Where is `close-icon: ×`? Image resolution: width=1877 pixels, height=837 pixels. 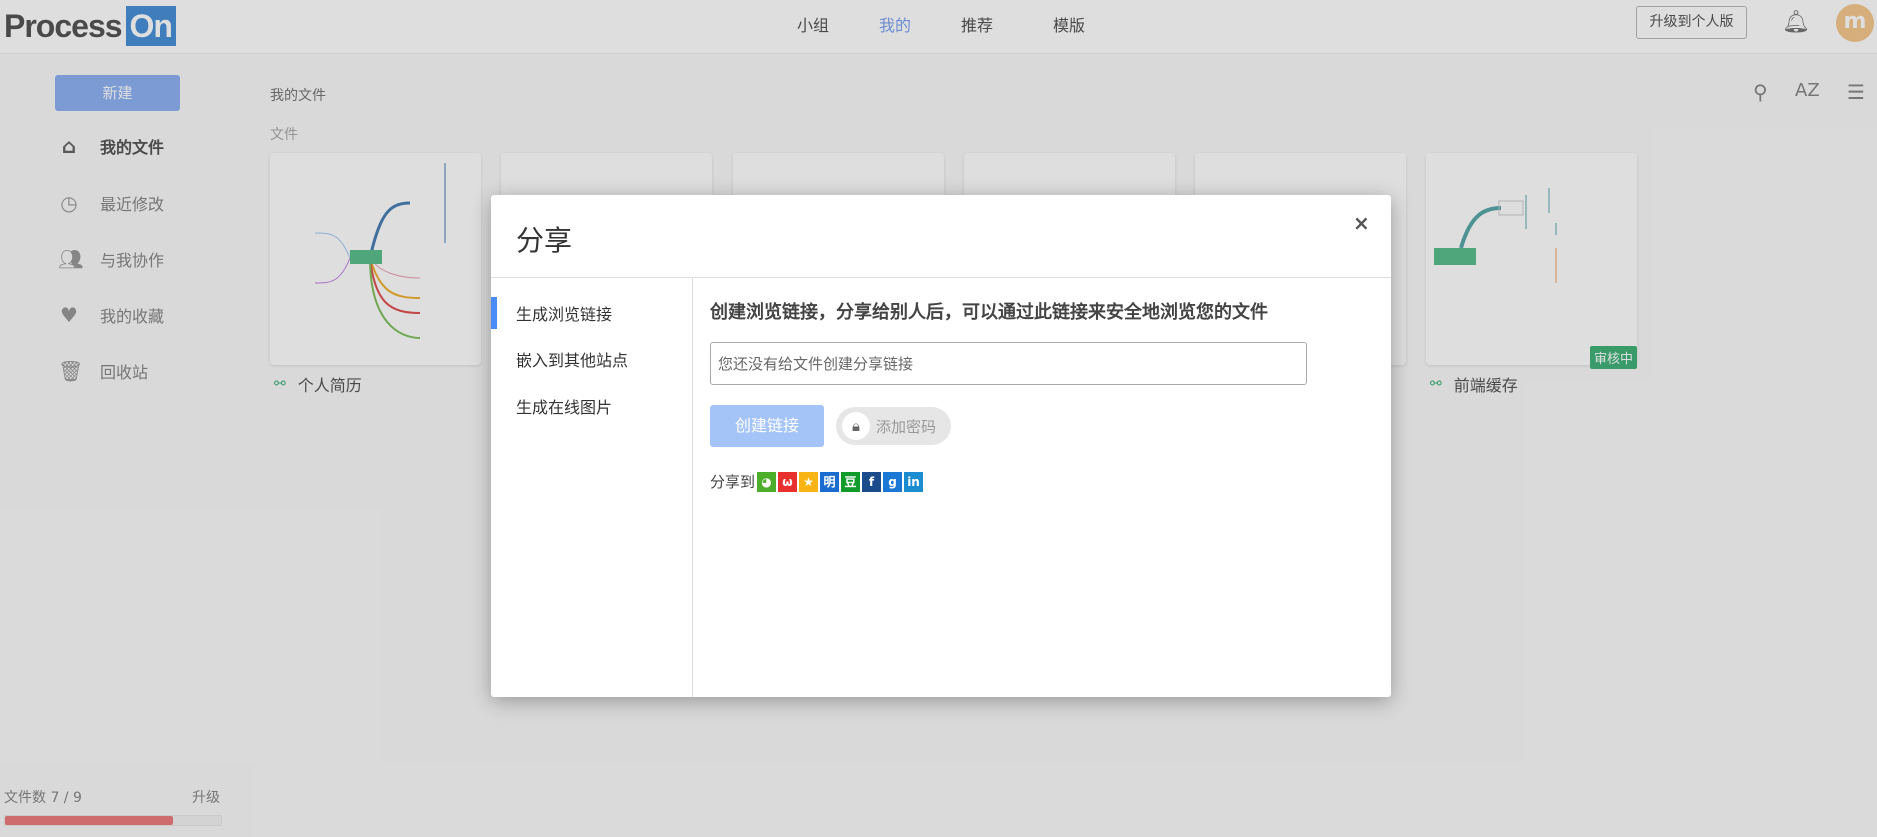
close-icon: × is located at coordinates (1361, 223).